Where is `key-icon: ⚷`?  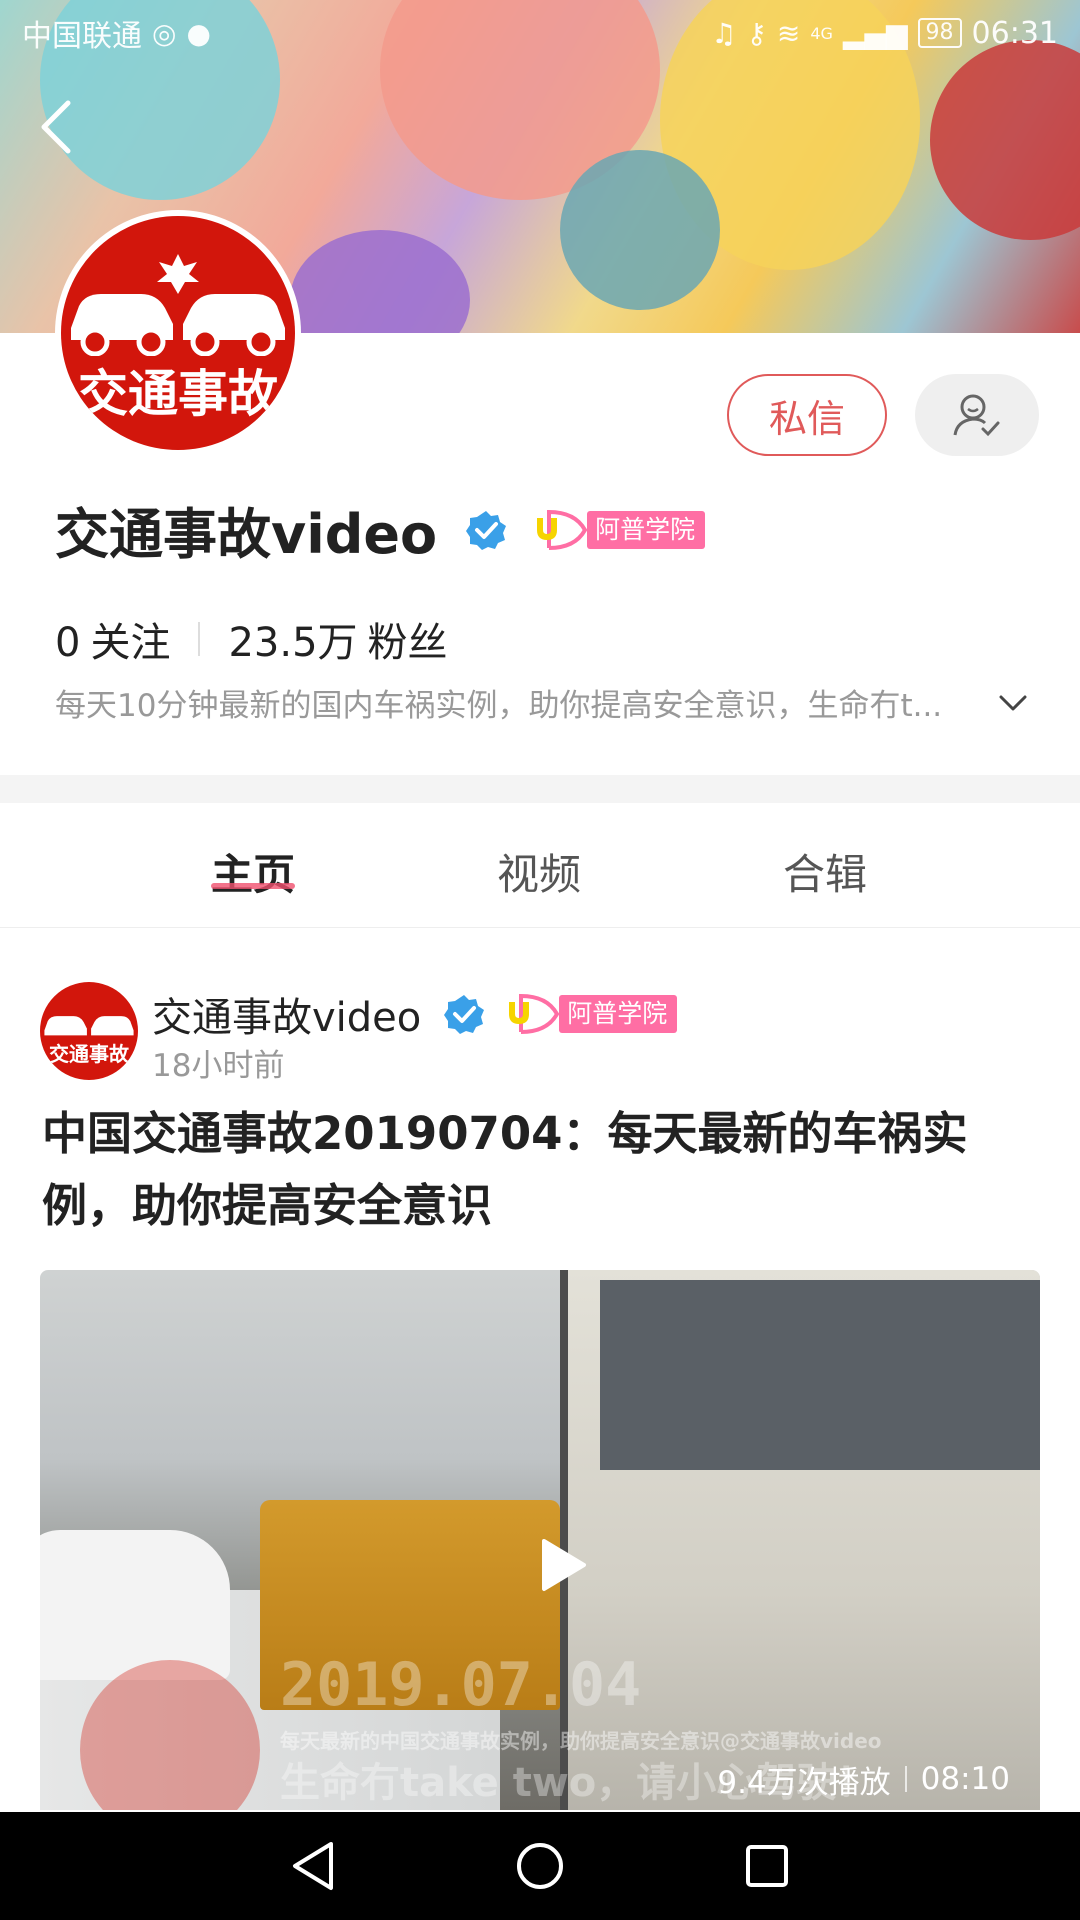 key-icon: ⚷ is located at coordinates (756, 33).